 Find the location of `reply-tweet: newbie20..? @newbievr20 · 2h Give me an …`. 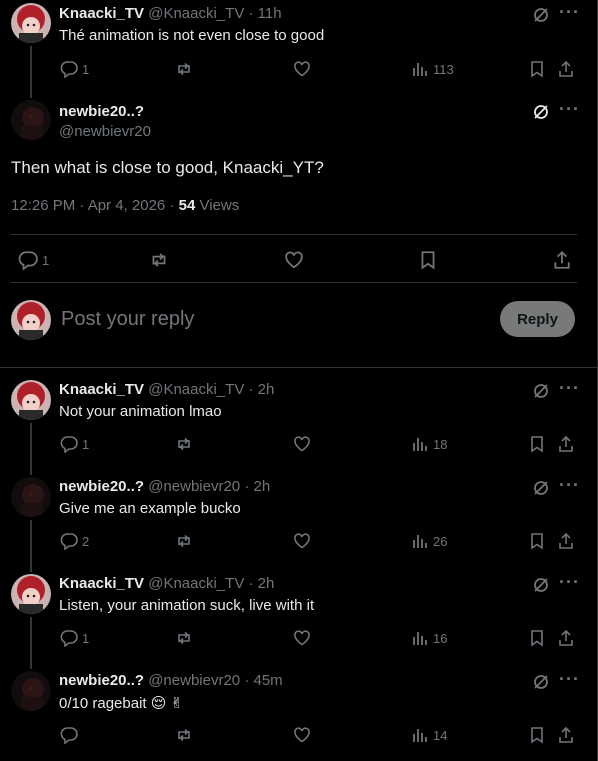

reply-tweet: newbie20..? @newbievr20 · 2h Give me an … is located at coordinates (298, 523).